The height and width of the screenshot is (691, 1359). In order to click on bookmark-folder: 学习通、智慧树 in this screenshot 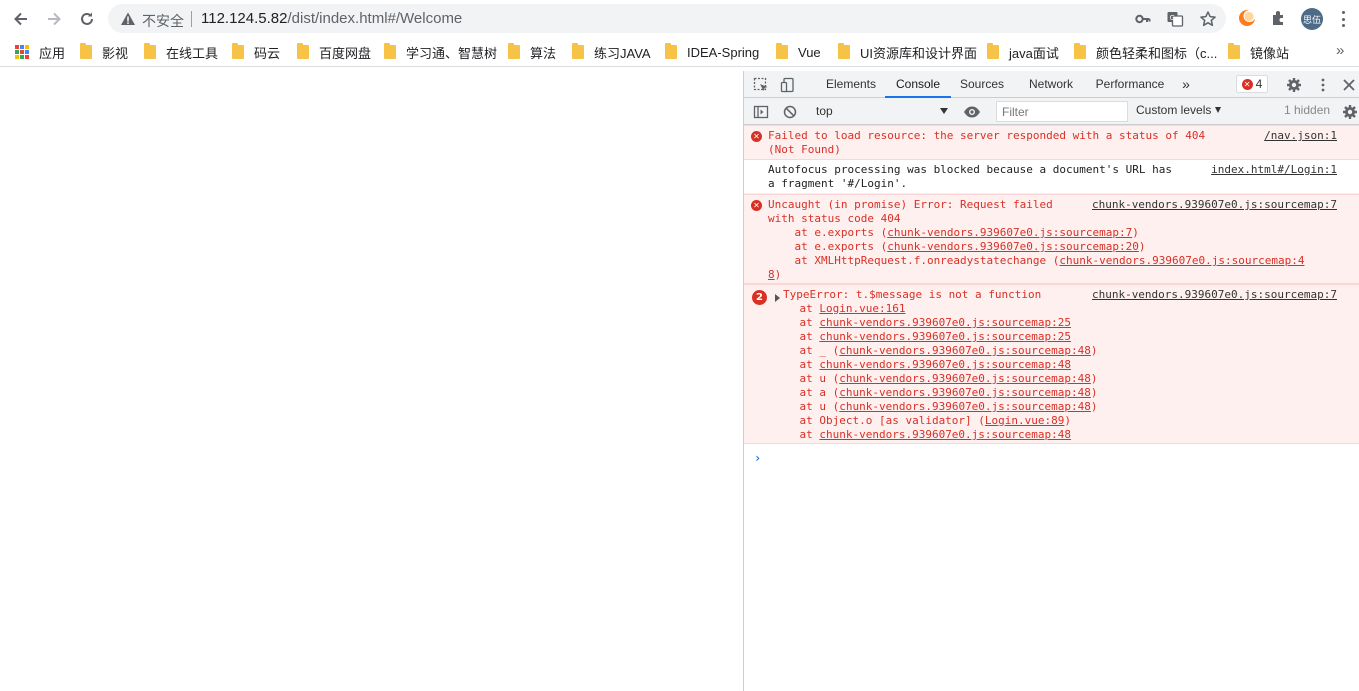, I will do `click(440, 52)`.